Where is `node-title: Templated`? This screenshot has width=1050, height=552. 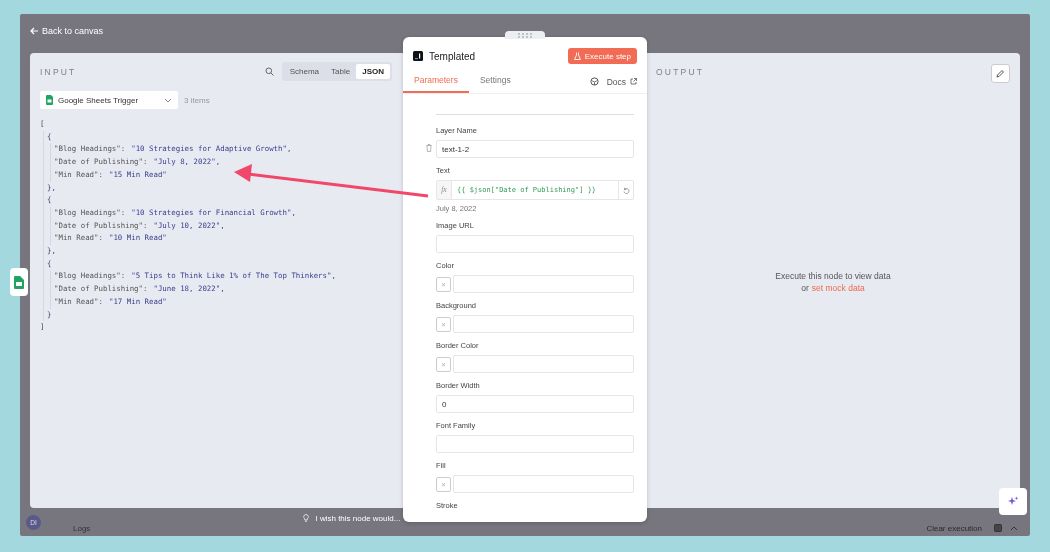 node-title: Templated is located at coordinates (452, 56).